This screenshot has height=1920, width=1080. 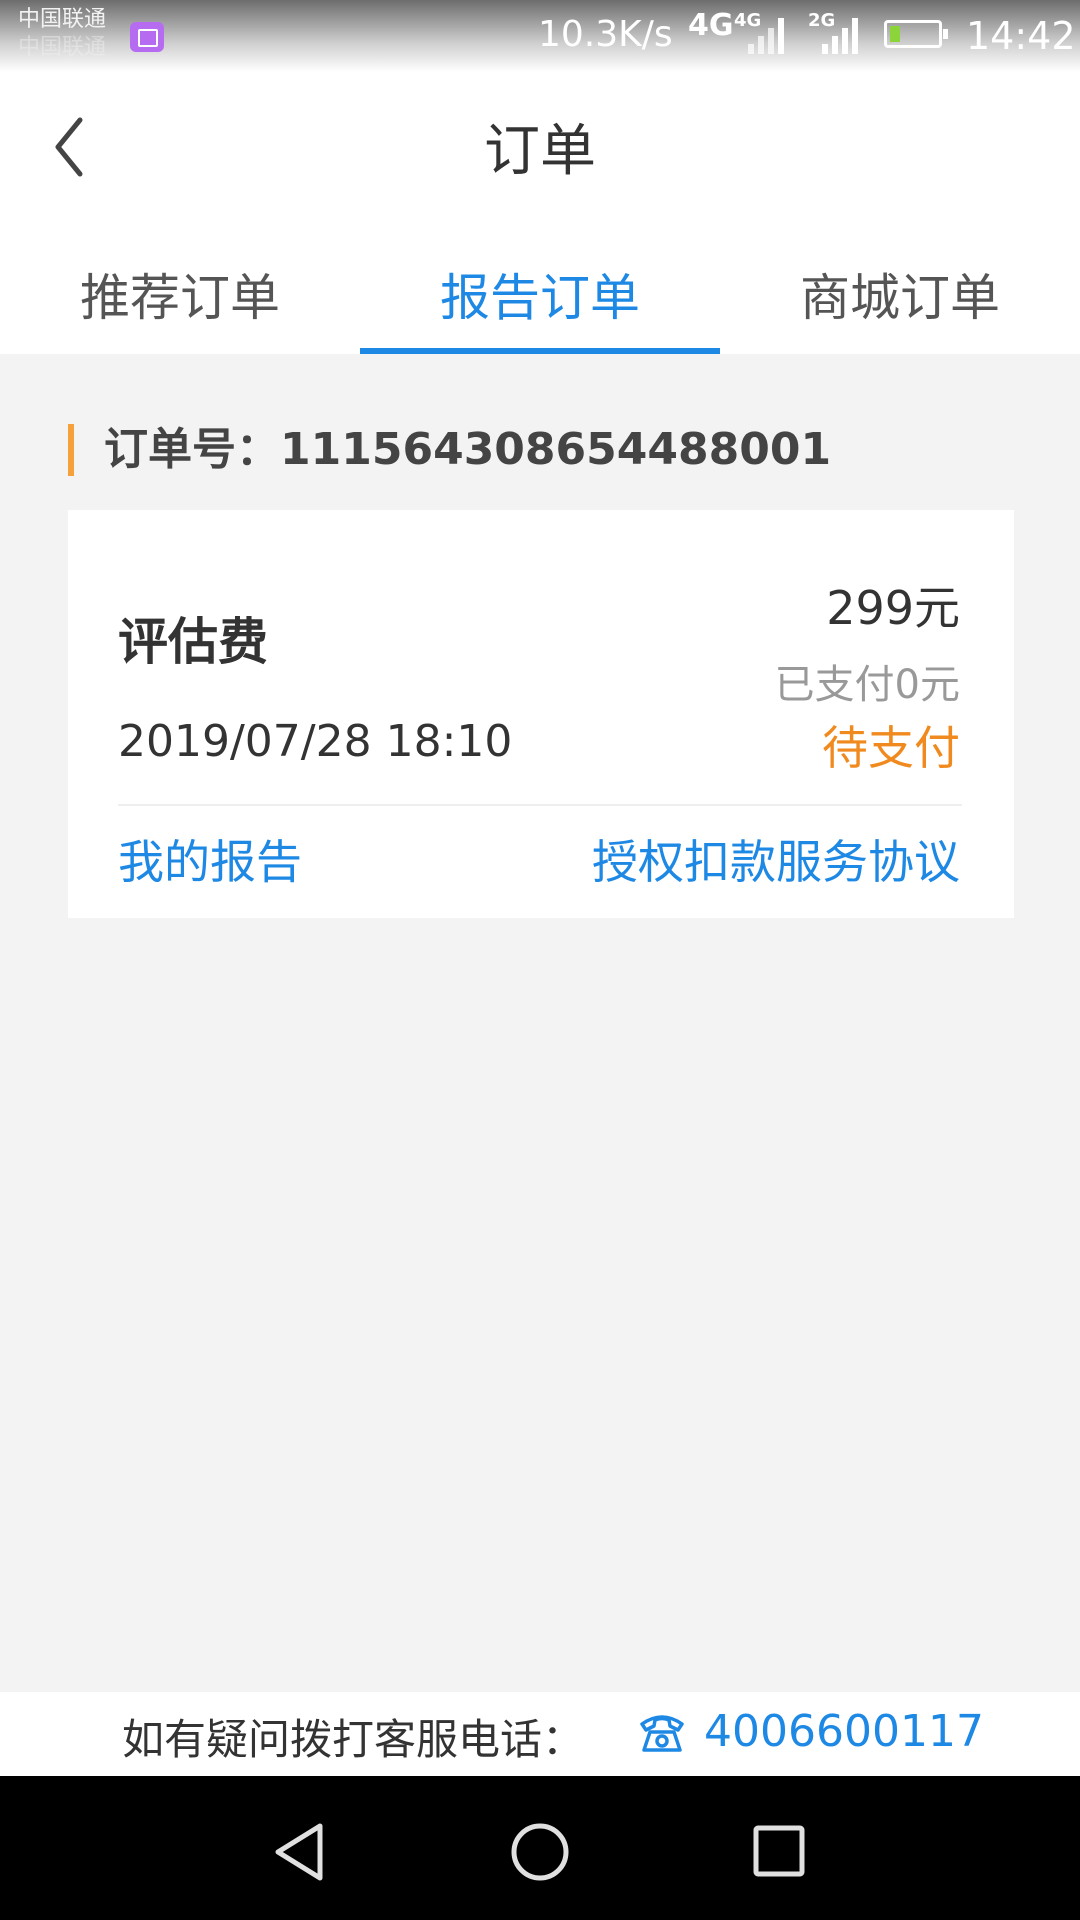 What do you see at coordinates (210, 859) in the screenshot?
I see `my-report-link: 我的报告` at bounding box center [210, 859].